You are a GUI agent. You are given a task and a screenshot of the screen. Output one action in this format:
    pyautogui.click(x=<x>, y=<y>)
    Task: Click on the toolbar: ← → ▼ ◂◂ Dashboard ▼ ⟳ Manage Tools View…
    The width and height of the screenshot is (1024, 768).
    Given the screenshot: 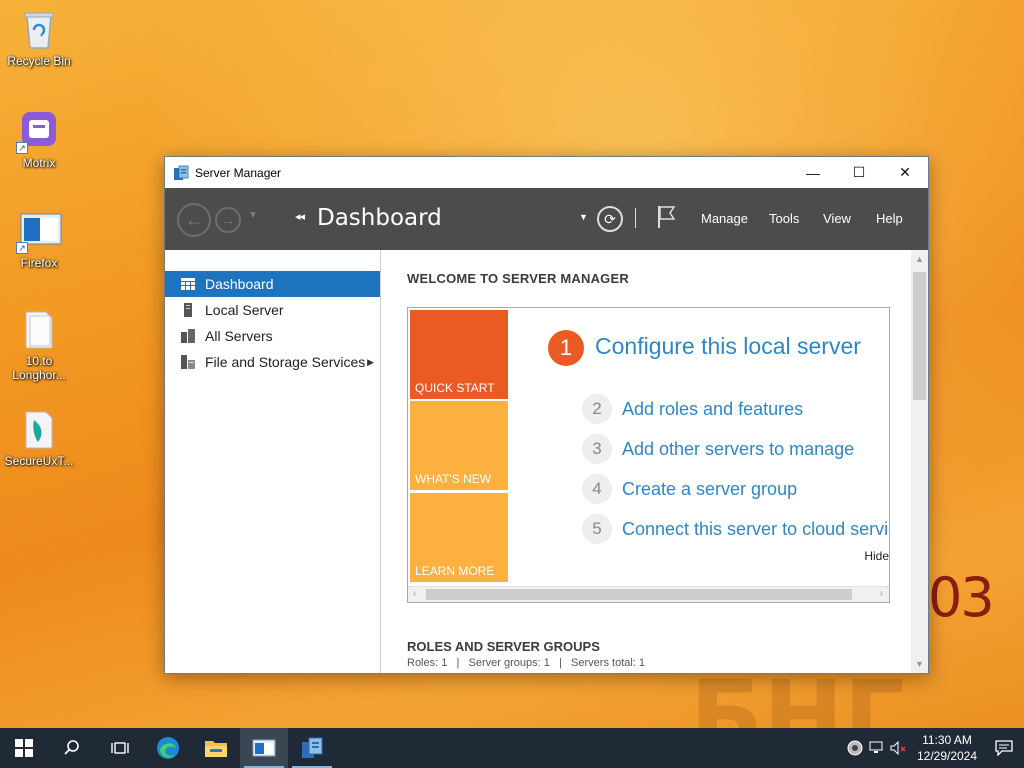 What is the action you would take?
    pyautogui.click(x=546, y=219)
    